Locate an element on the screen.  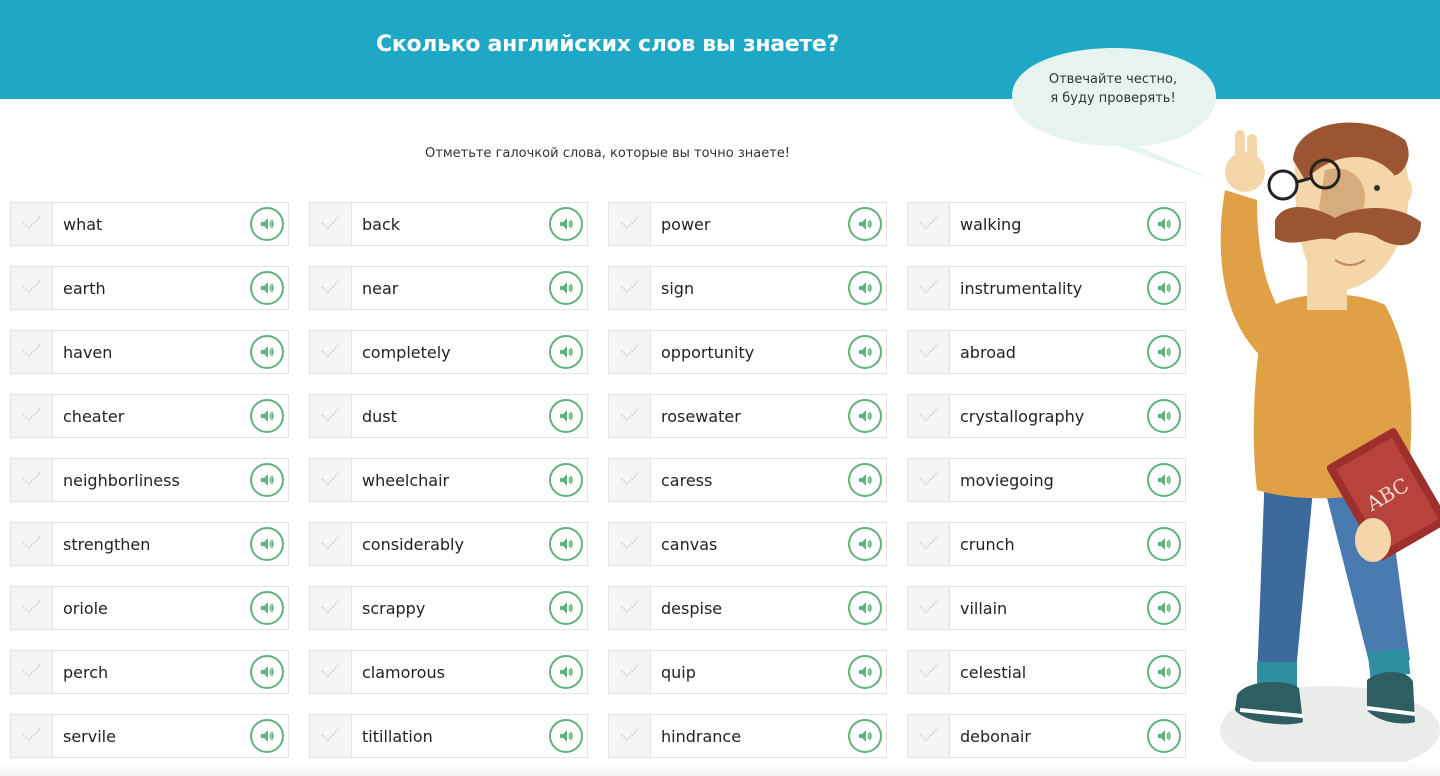
word-card: considerably is located at coordinates (448, 544).